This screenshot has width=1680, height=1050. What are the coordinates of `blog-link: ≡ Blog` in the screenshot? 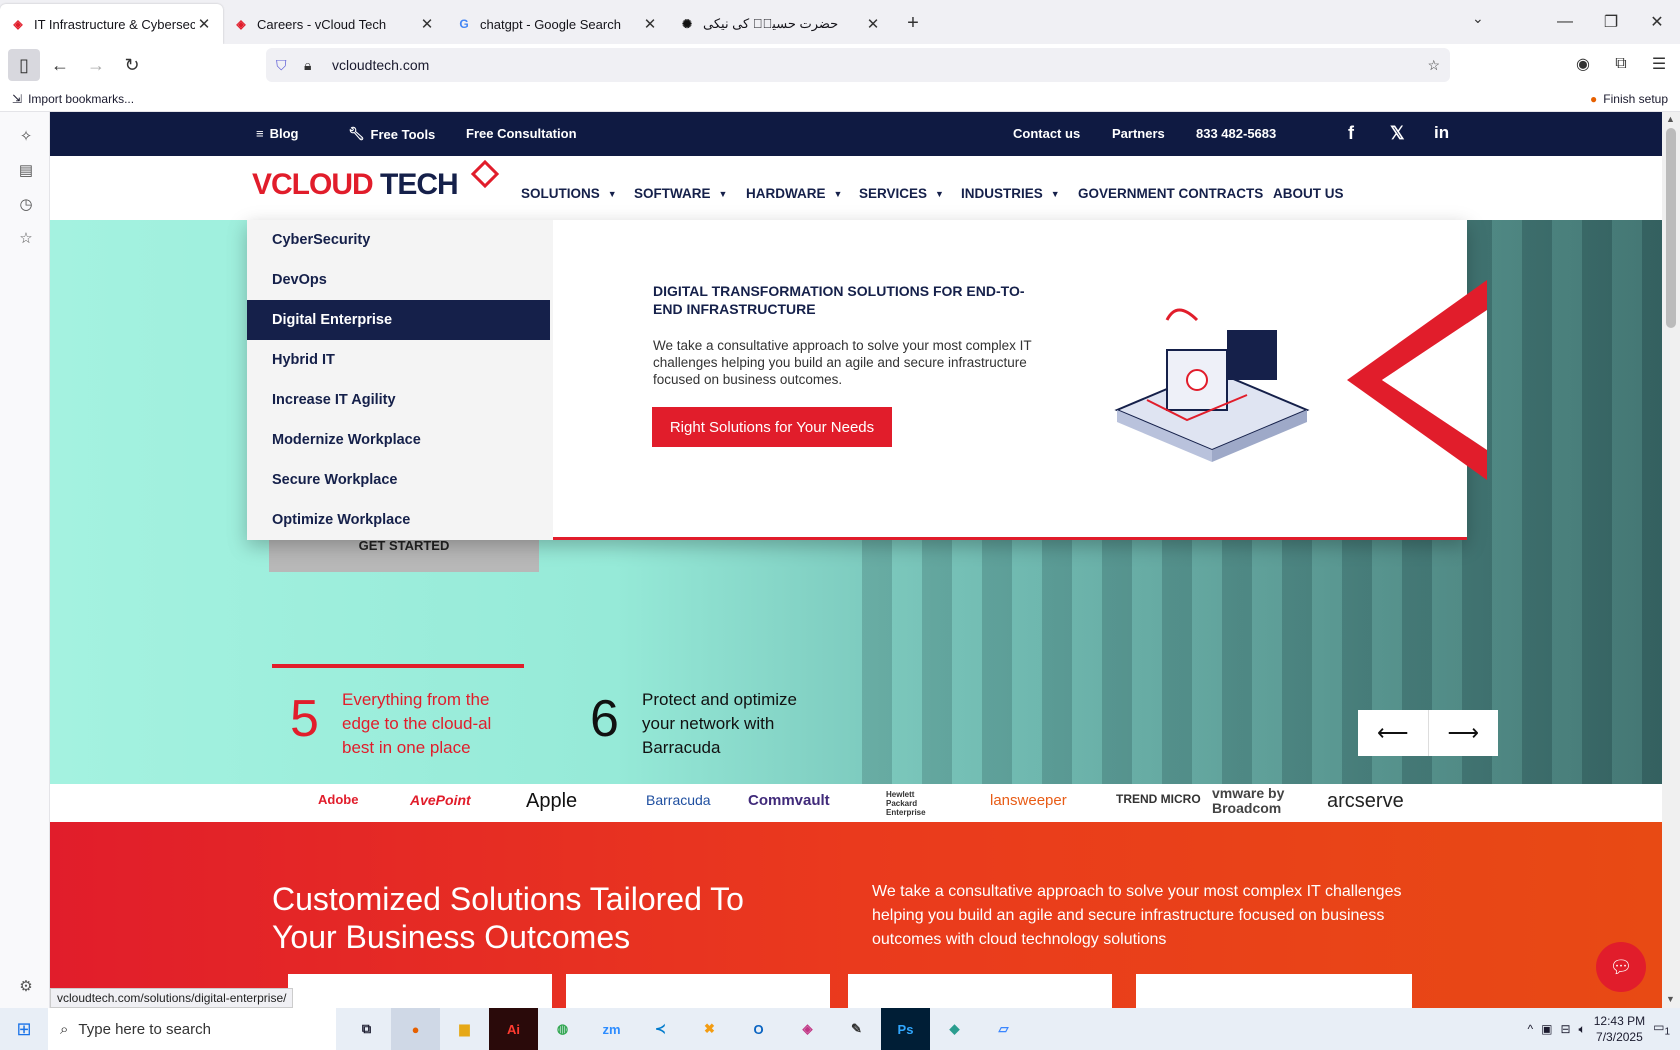 It's located at (277, 133).